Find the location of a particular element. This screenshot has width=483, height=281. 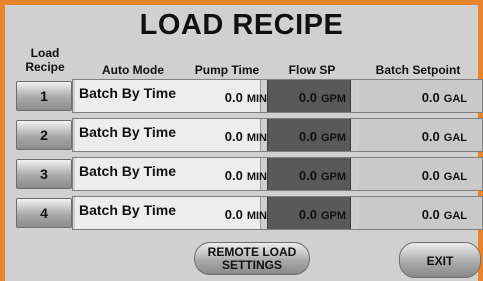

load-recipe-2-button: 2 is located at coordinates (44, 135).